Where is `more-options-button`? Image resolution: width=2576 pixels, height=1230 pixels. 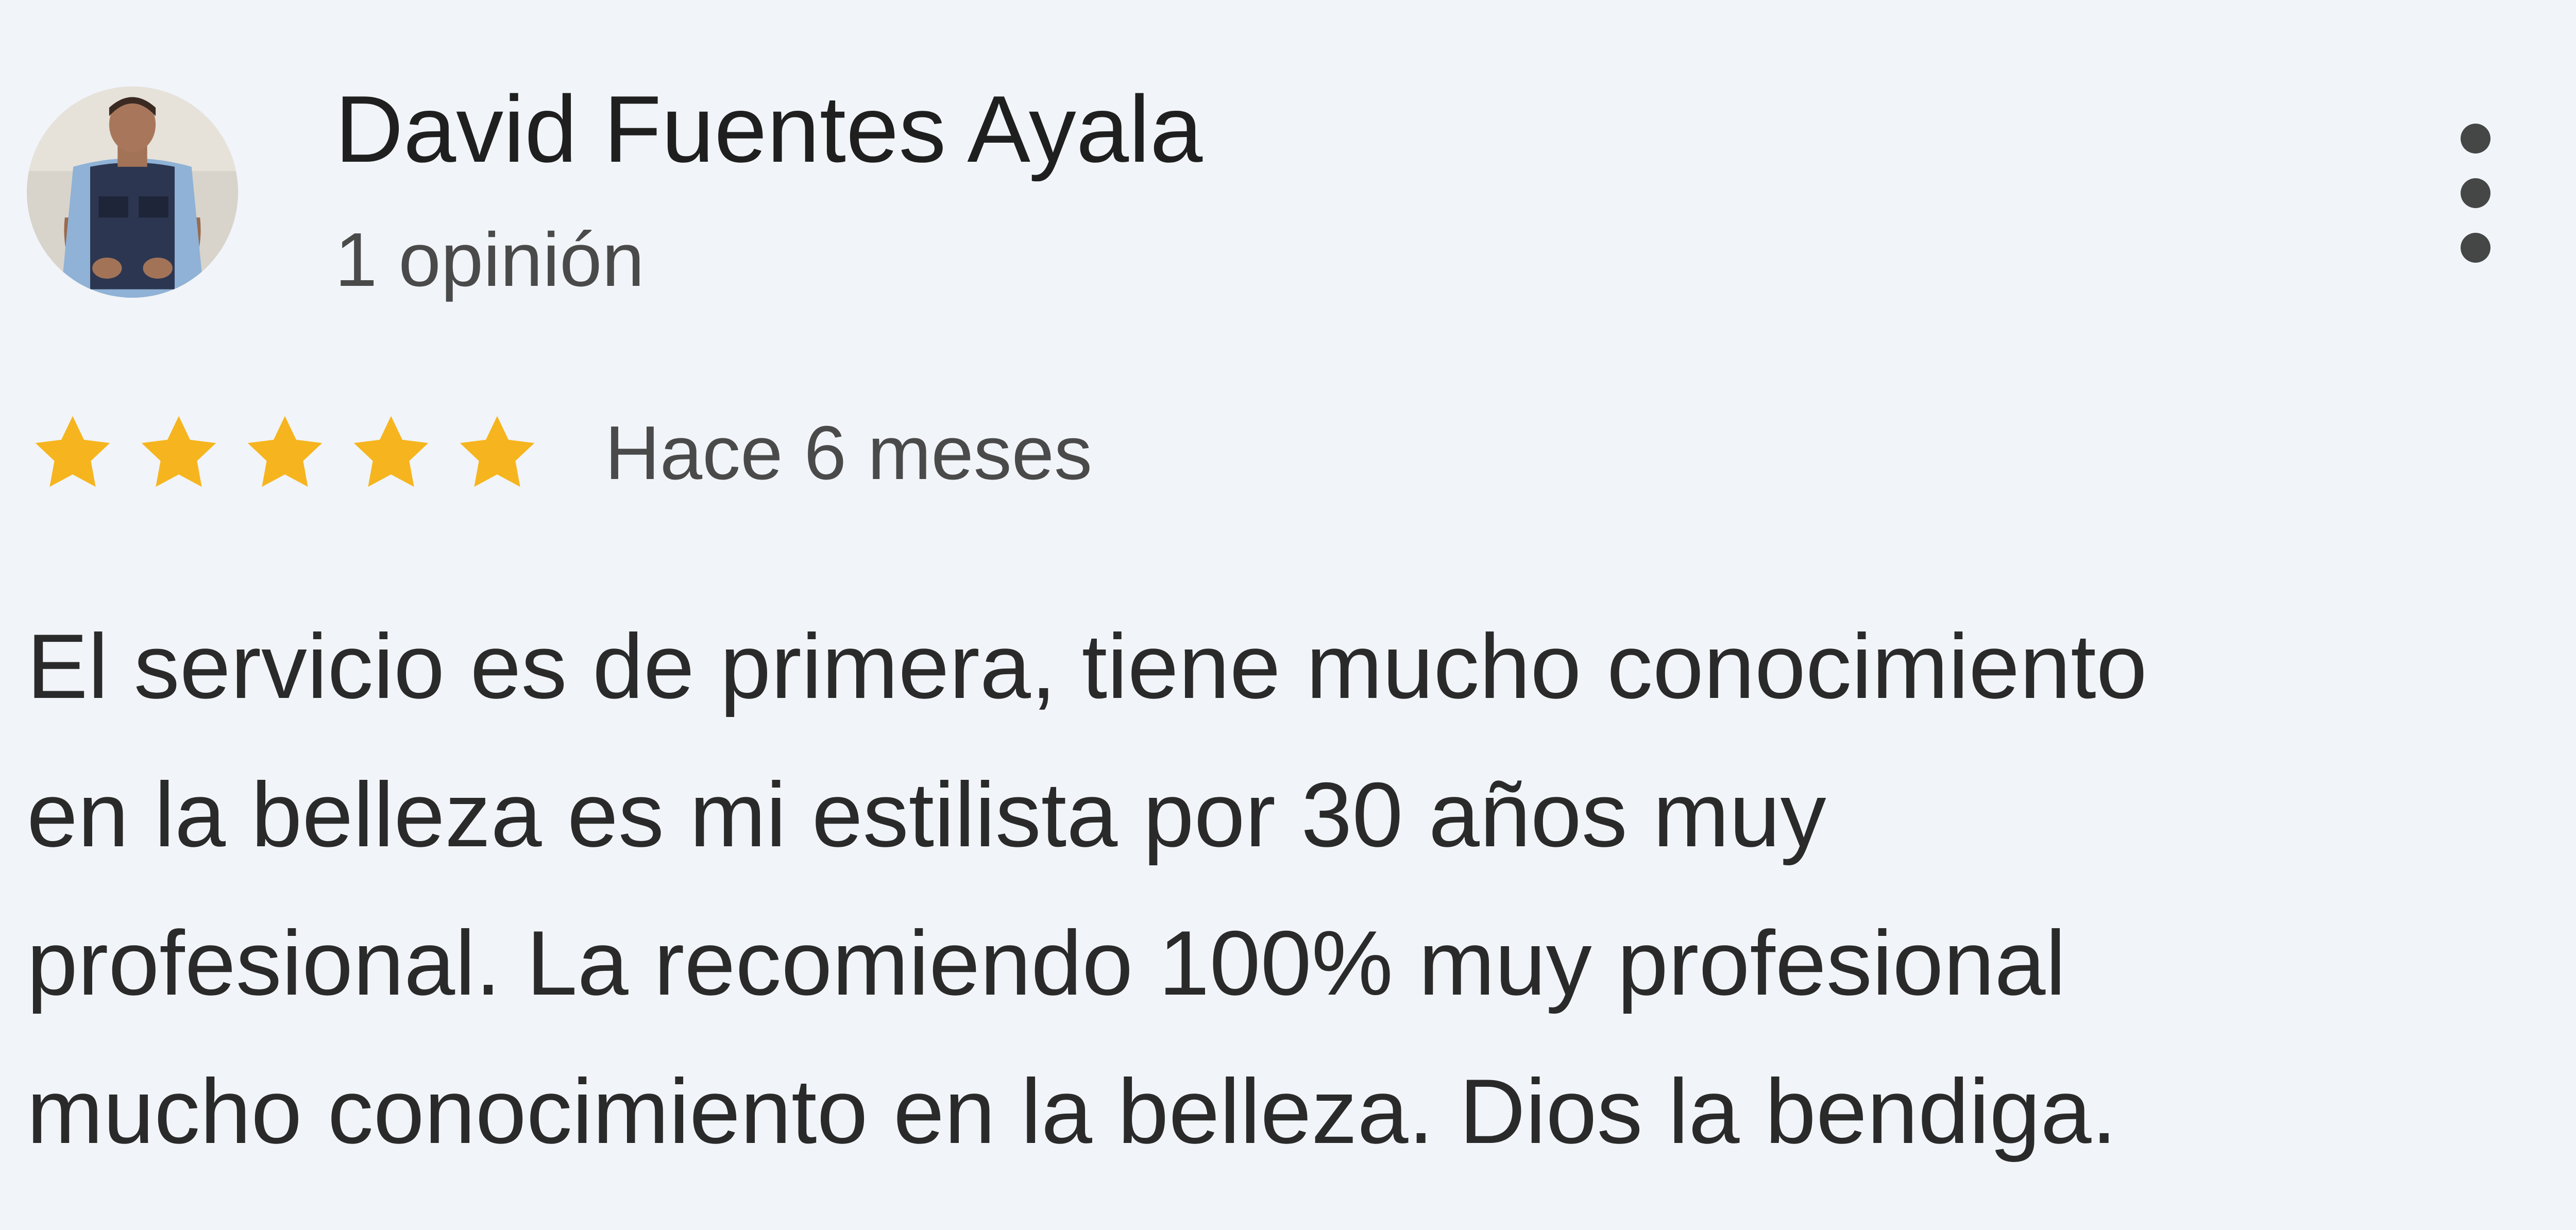 more-options-button is located at coordinates (2475, 193).